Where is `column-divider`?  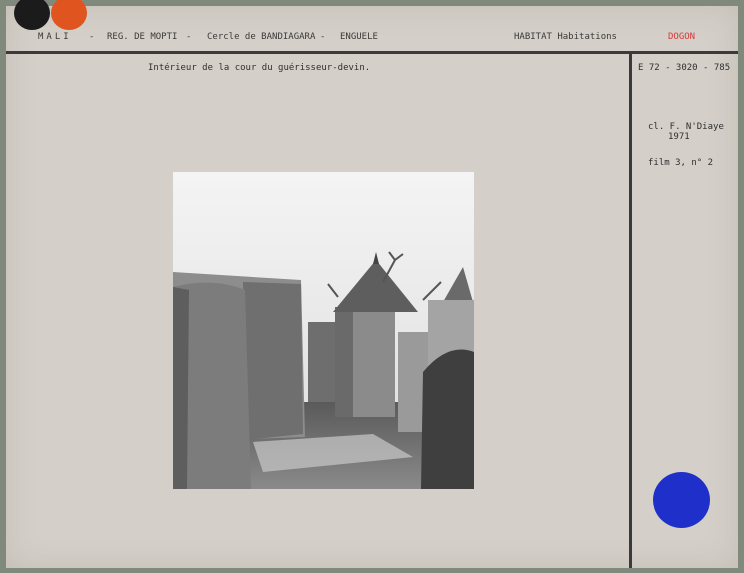 column-divider is located at coordinates (630, 309).